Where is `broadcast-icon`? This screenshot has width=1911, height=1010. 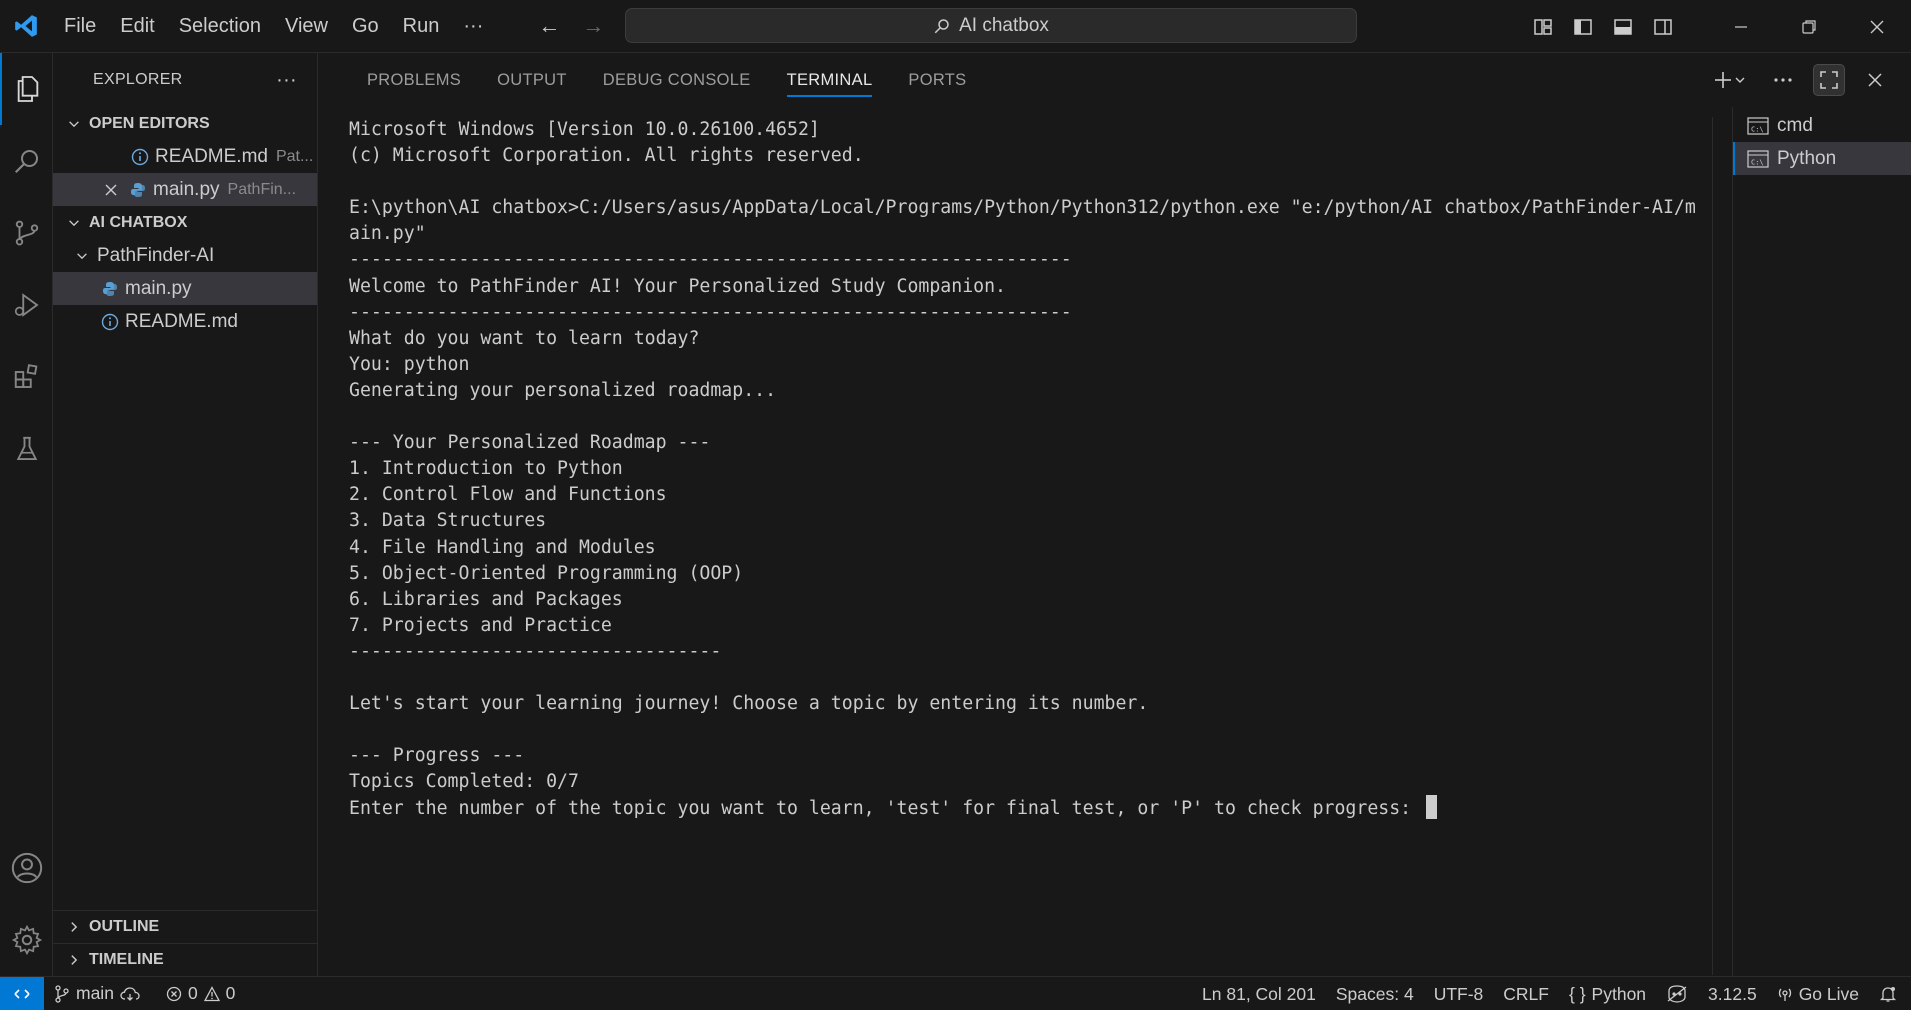
broadcast-icon is located at coordinates (1784, 994).